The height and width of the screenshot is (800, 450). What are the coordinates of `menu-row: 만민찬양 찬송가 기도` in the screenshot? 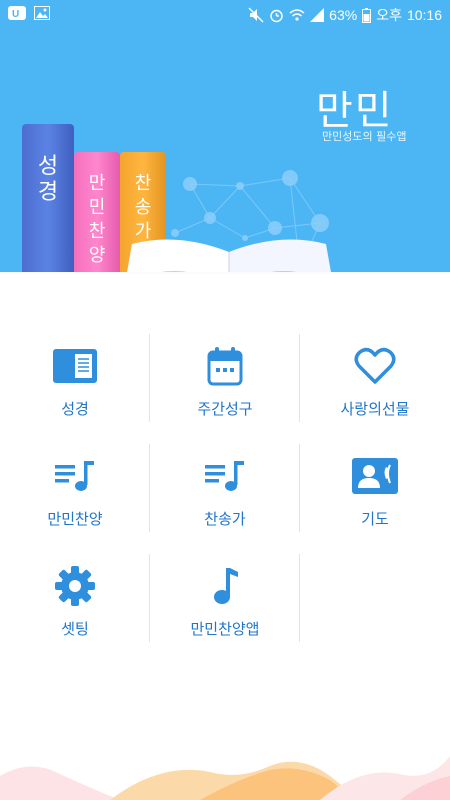 It's located at (225, 495).